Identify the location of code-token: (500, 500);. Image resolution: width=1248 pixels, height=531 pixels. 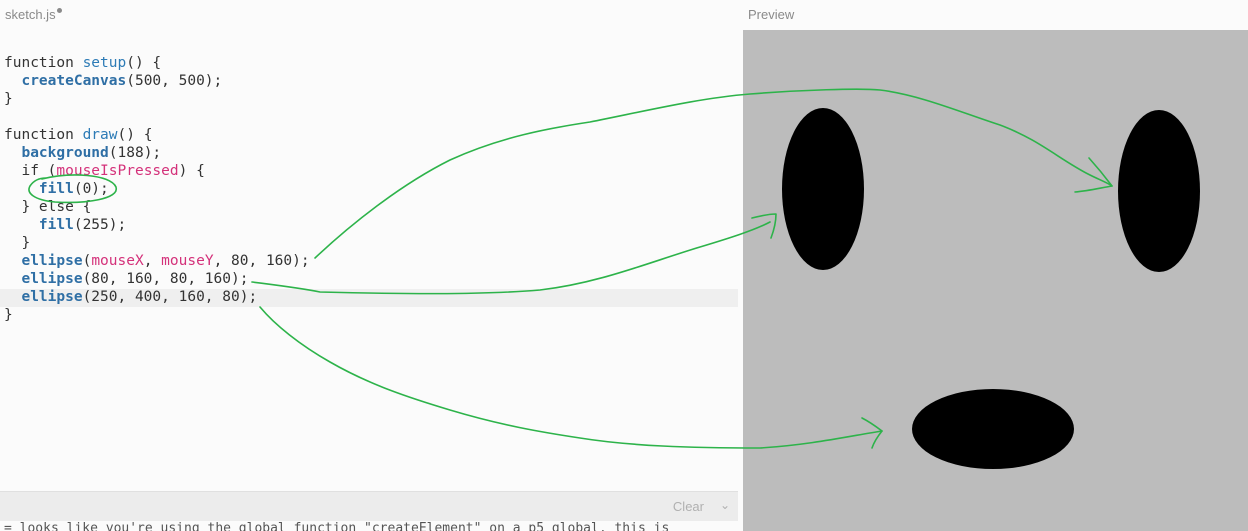
(174, 81).